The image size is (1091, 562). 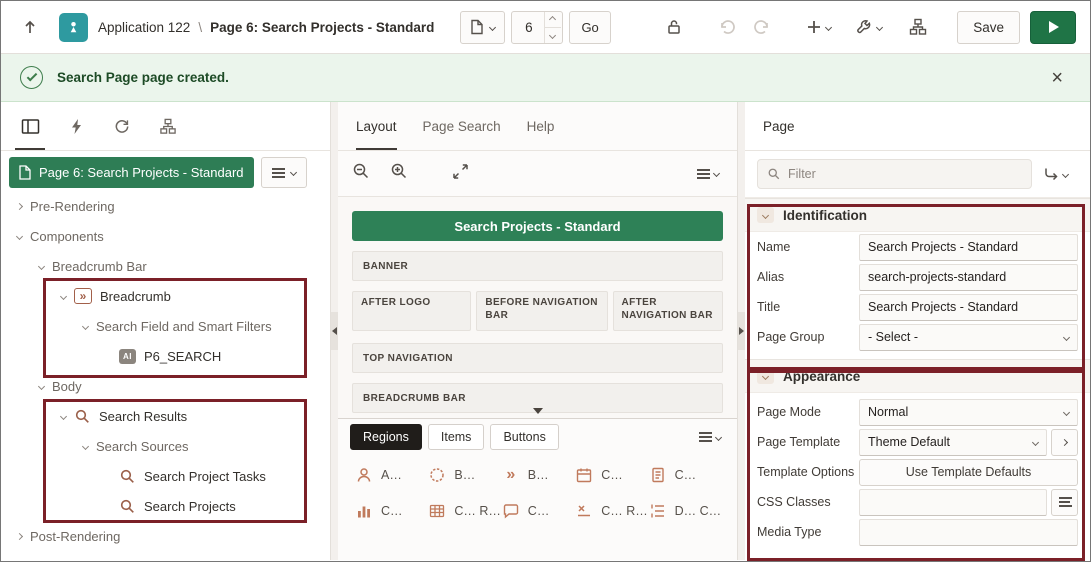 What do you see at coordinates (553, 35) in the screenshot?
I see `stepper-down-icon` at bounding box center [553, 35].